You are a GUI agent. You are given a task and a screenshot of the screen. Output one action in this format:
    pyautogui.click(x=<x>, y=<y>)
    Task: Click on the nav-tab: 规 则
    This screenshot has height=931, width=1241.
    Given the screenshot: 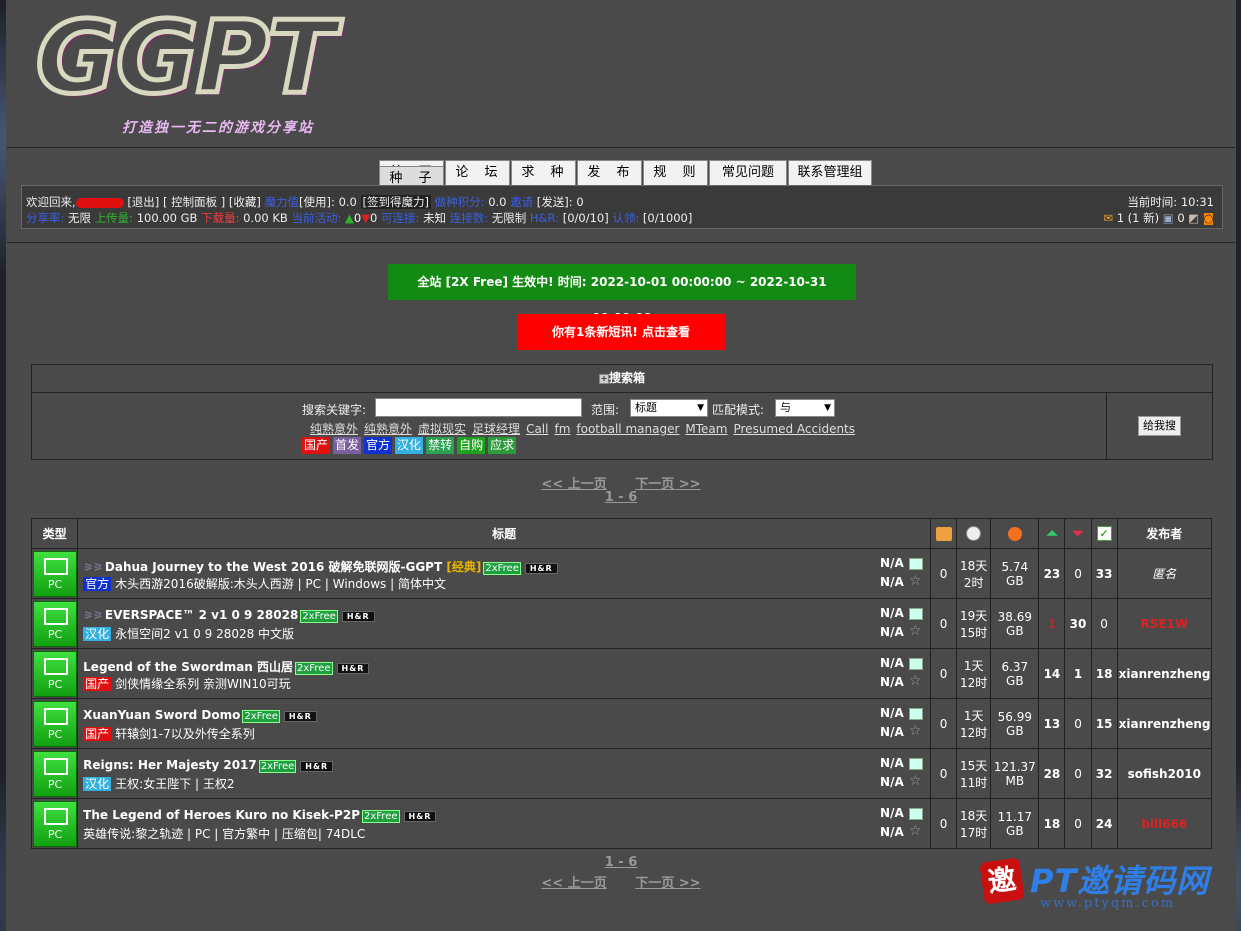 What is the action you would take?
    pyautogui.click(x=675, y=173)
    